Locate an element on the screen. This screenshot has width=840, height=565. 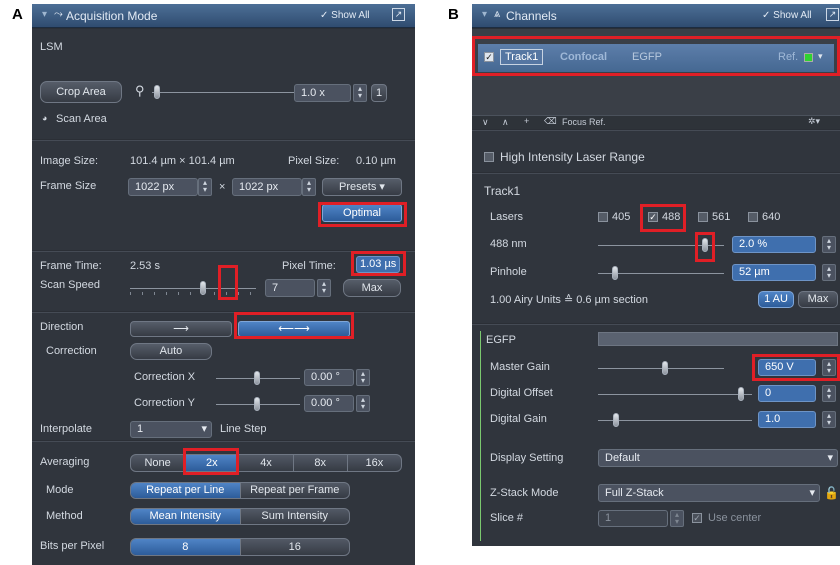
pinhole-max-button: Max is located at coordinates (818, 299).